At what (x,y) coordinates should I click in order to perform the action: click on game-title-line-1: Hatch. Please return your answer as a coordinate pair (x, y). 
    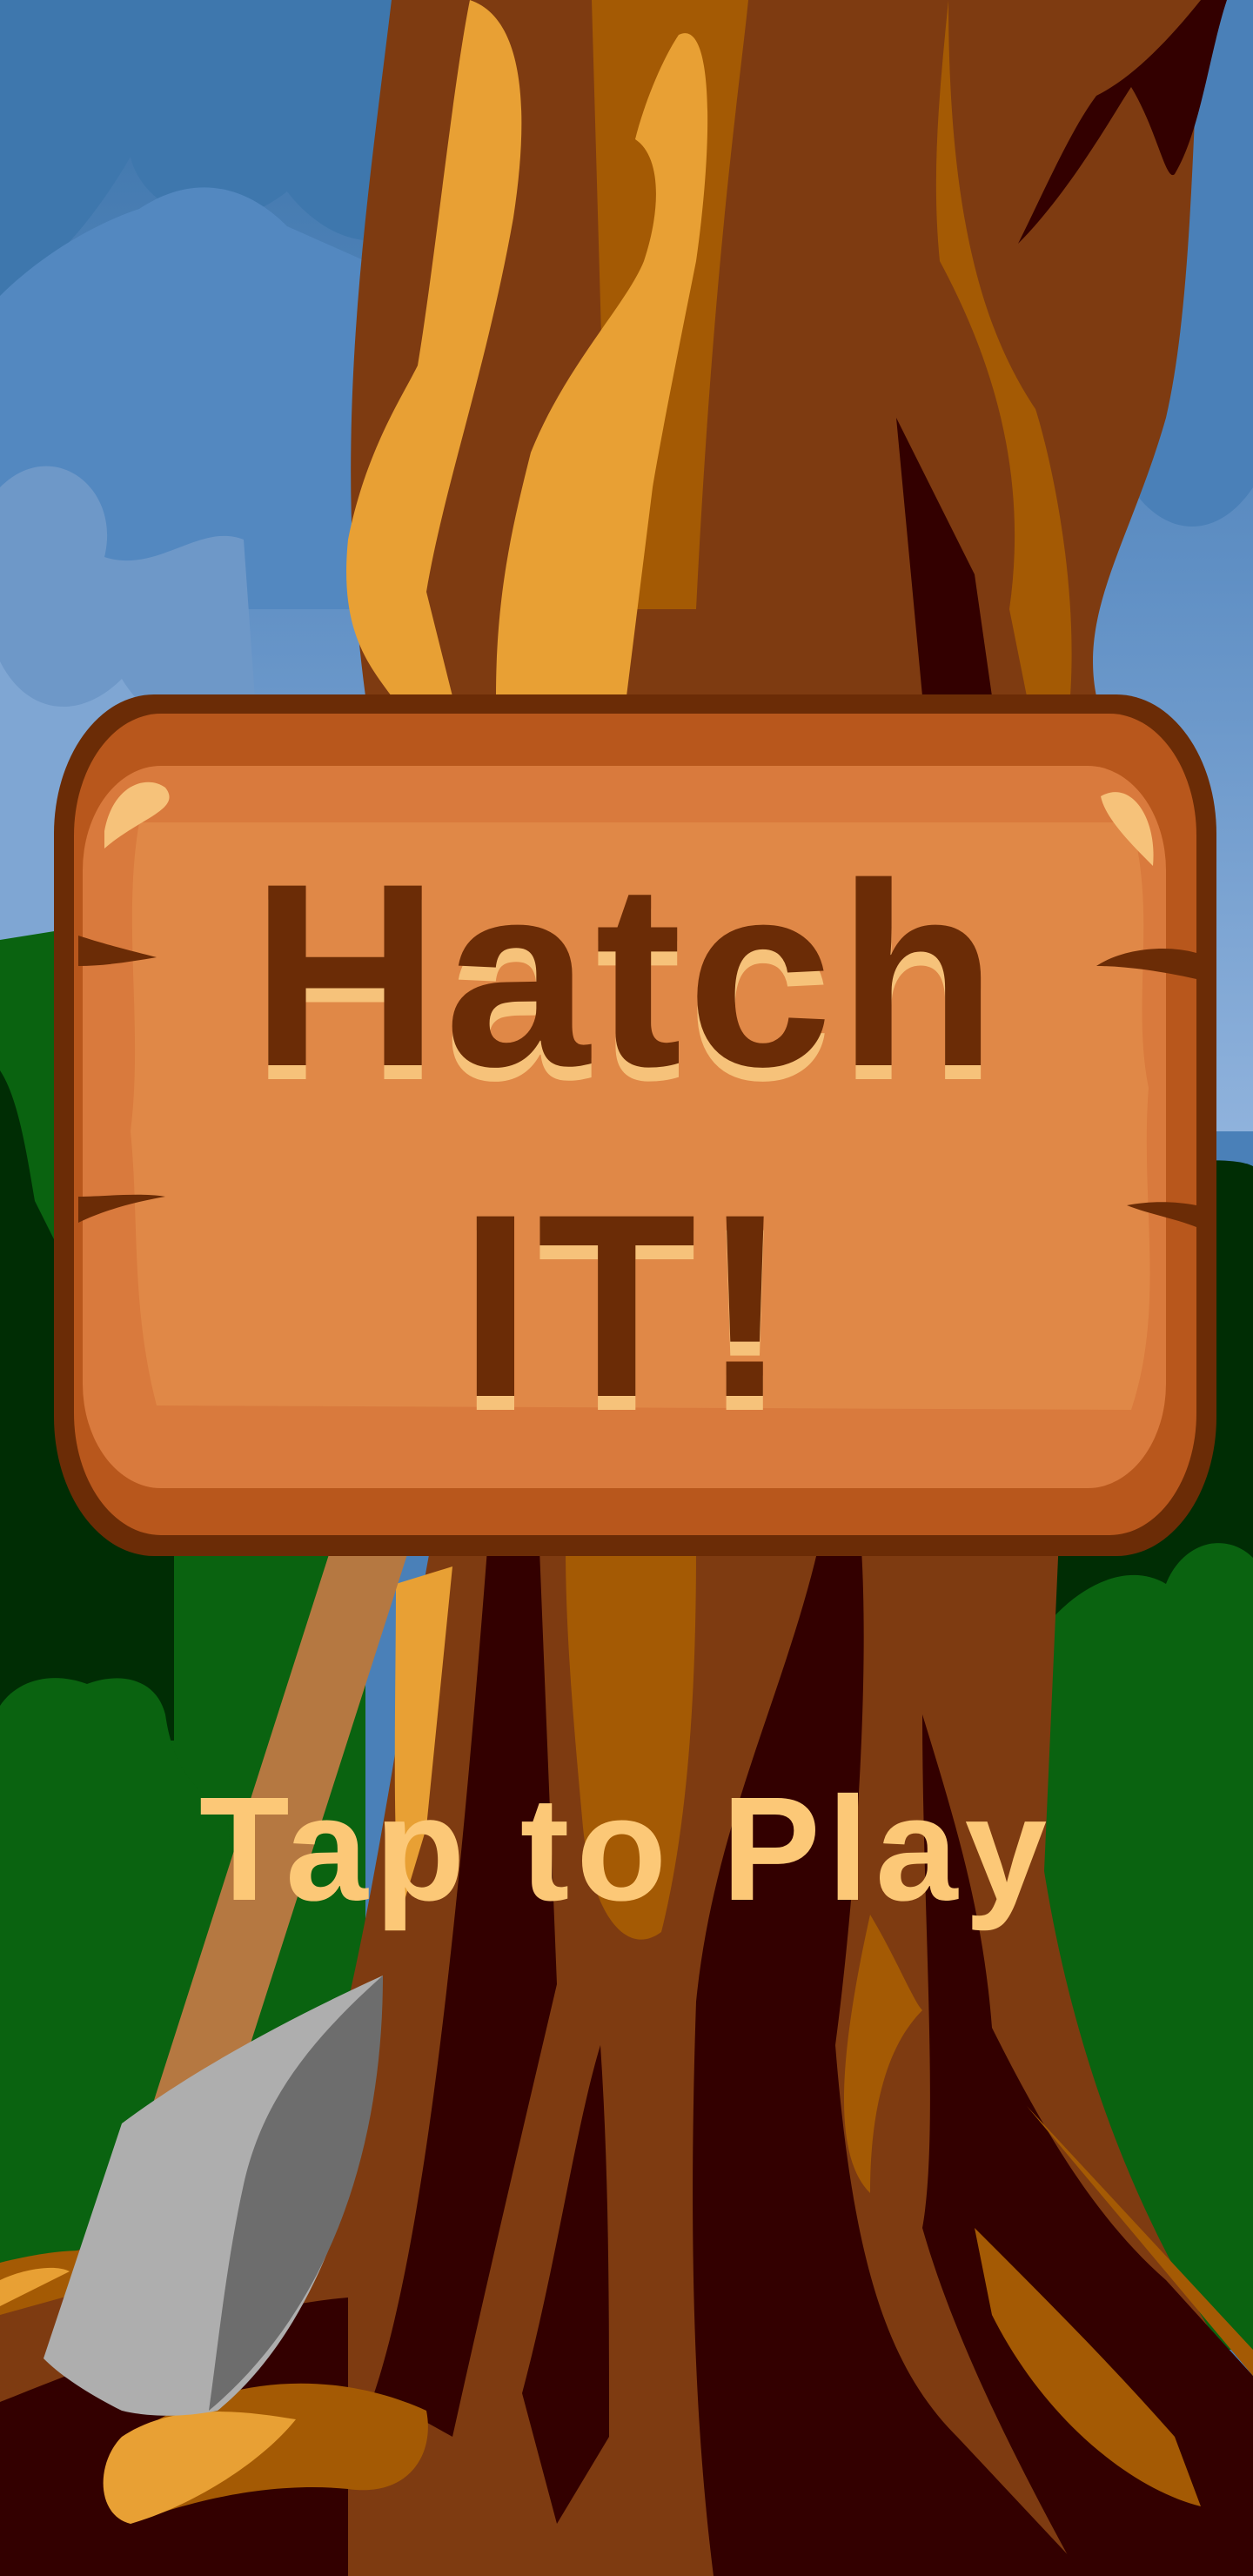
    Looking at the image, I should click on (626, 974).